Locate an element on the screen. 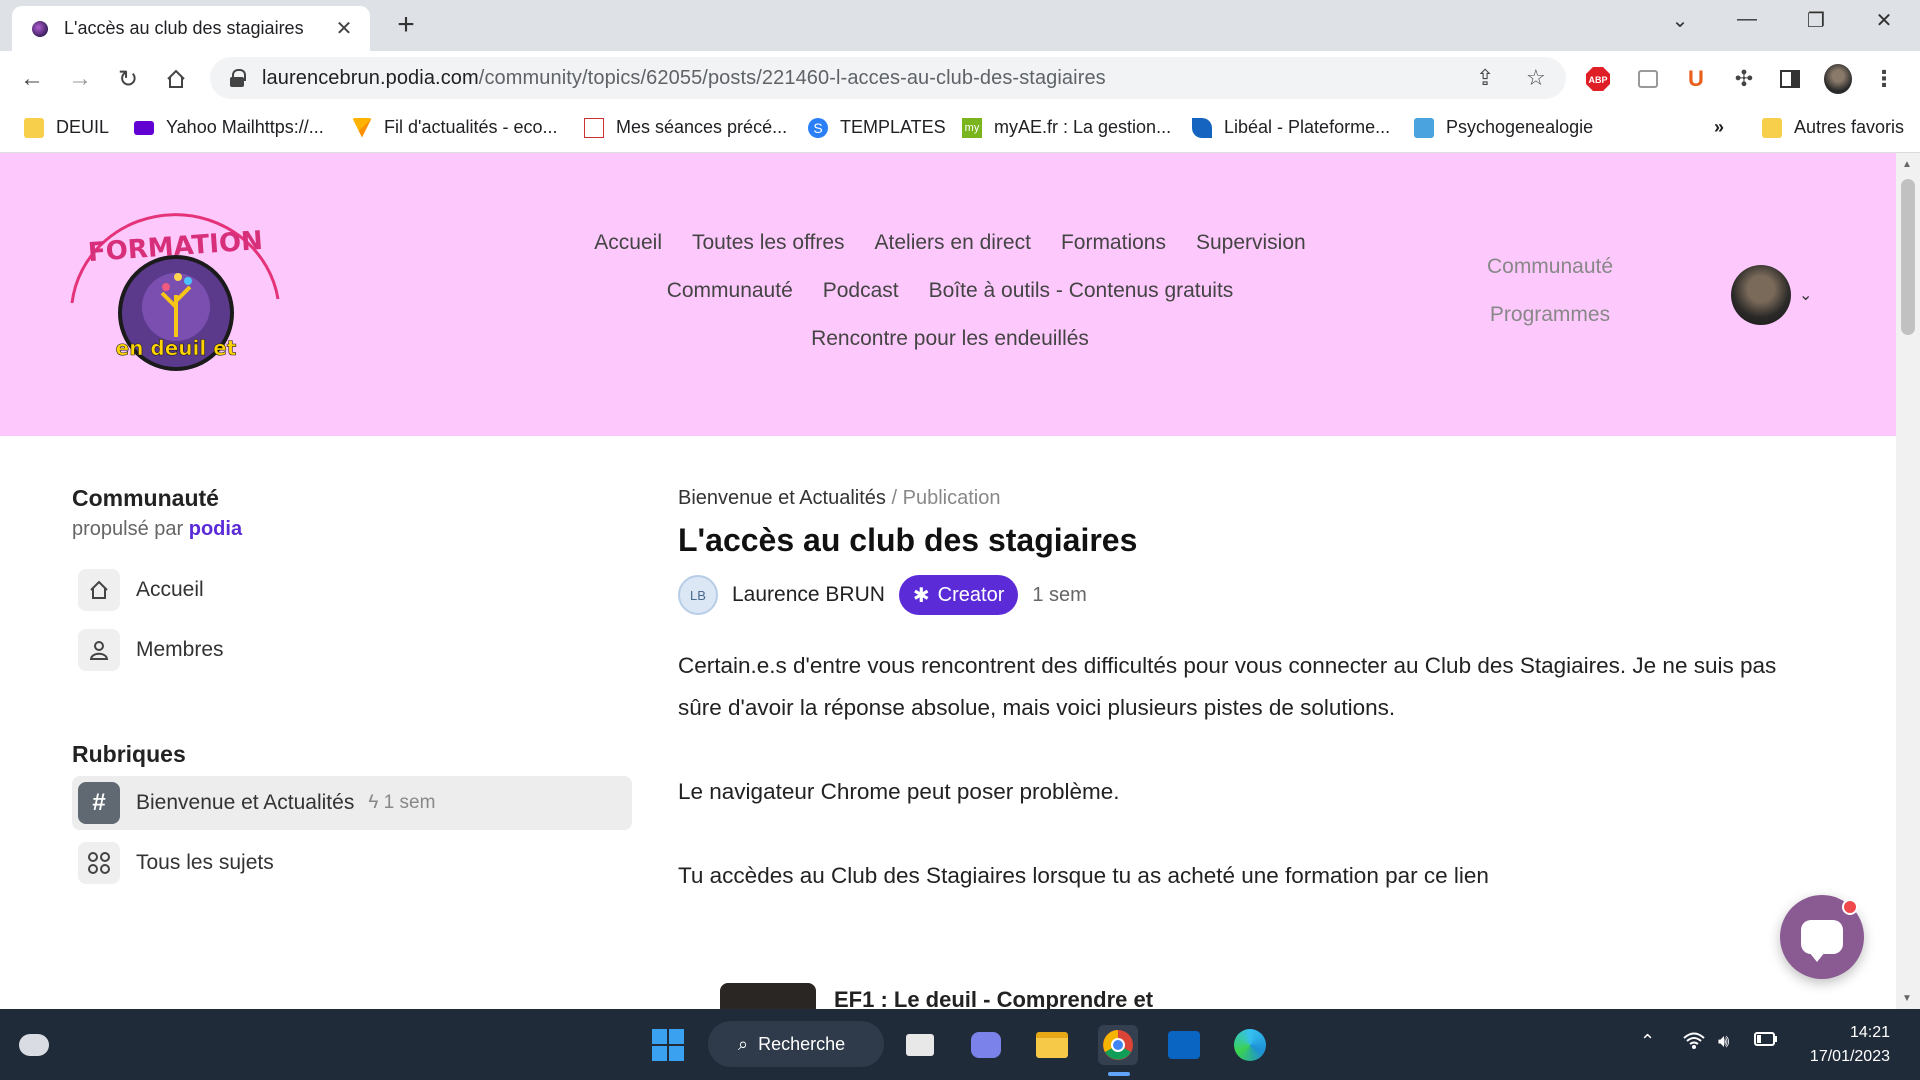 The height and width of the screenshot is (1080, 1920). sidebar-item-label: Membres is located at coordinates (180, 649).